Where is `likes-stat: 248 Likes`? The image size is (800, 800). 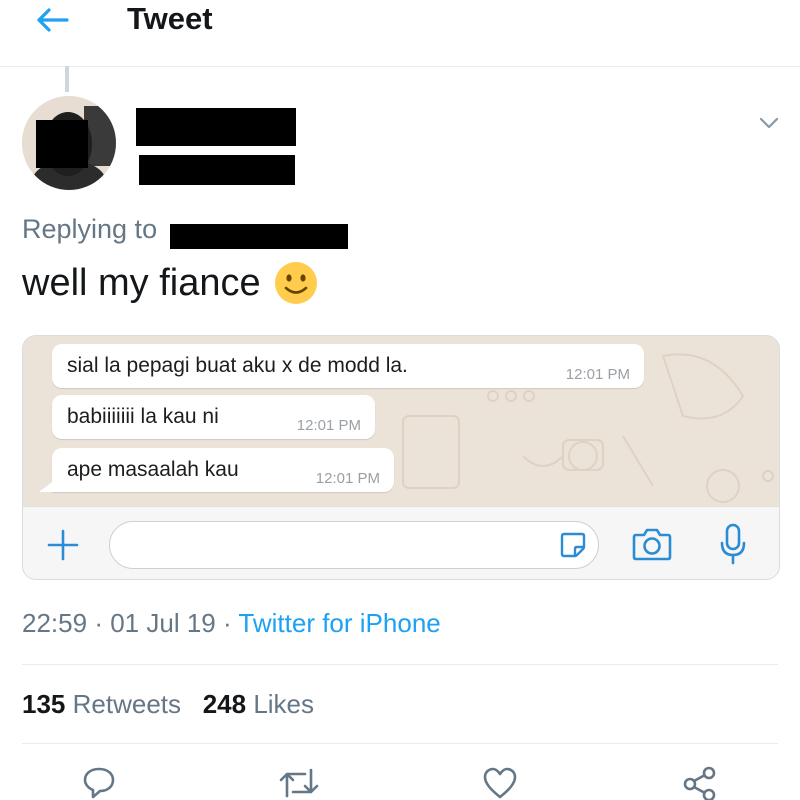
likes-stat: 248 Likes is located at coordinates (258, 704).